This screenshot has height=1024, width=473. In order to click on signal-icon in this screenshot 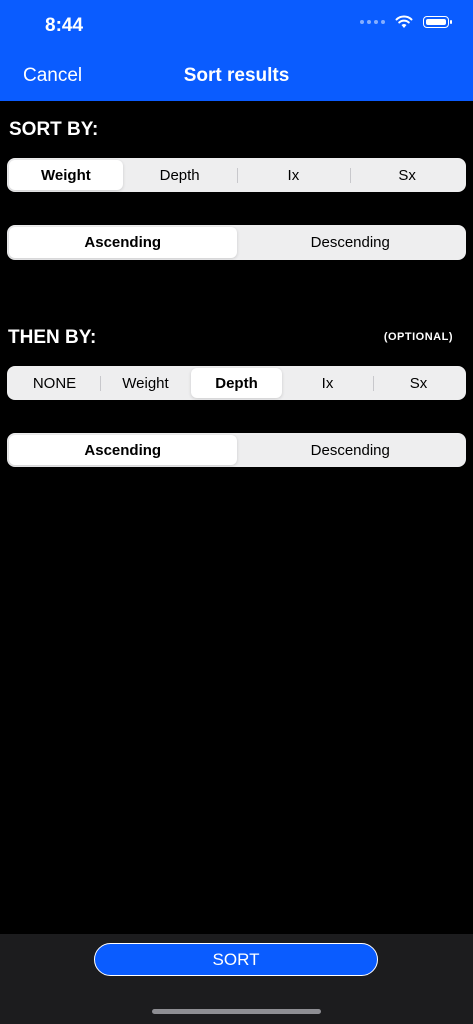, I will do `click(372, 22)`.